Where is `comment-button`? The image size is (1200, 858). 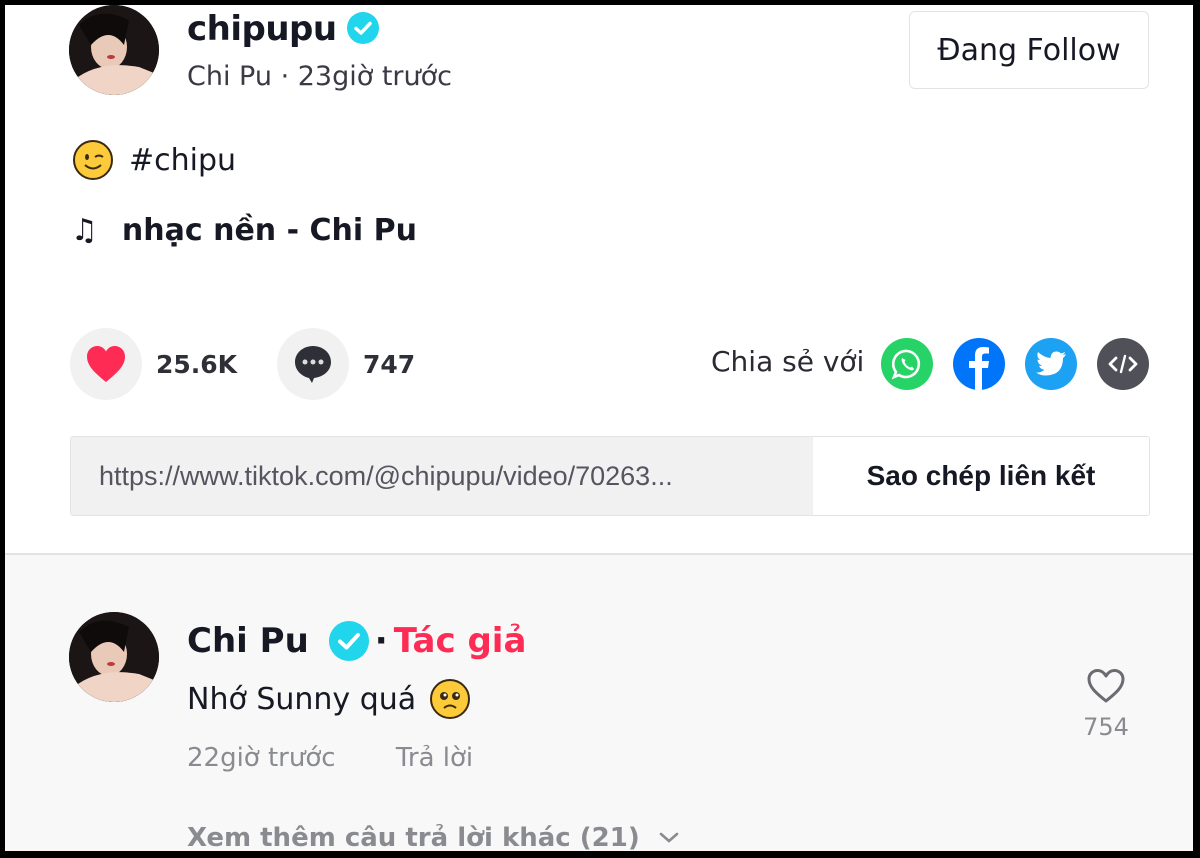
comment-button is located at coordinates (313, 364).